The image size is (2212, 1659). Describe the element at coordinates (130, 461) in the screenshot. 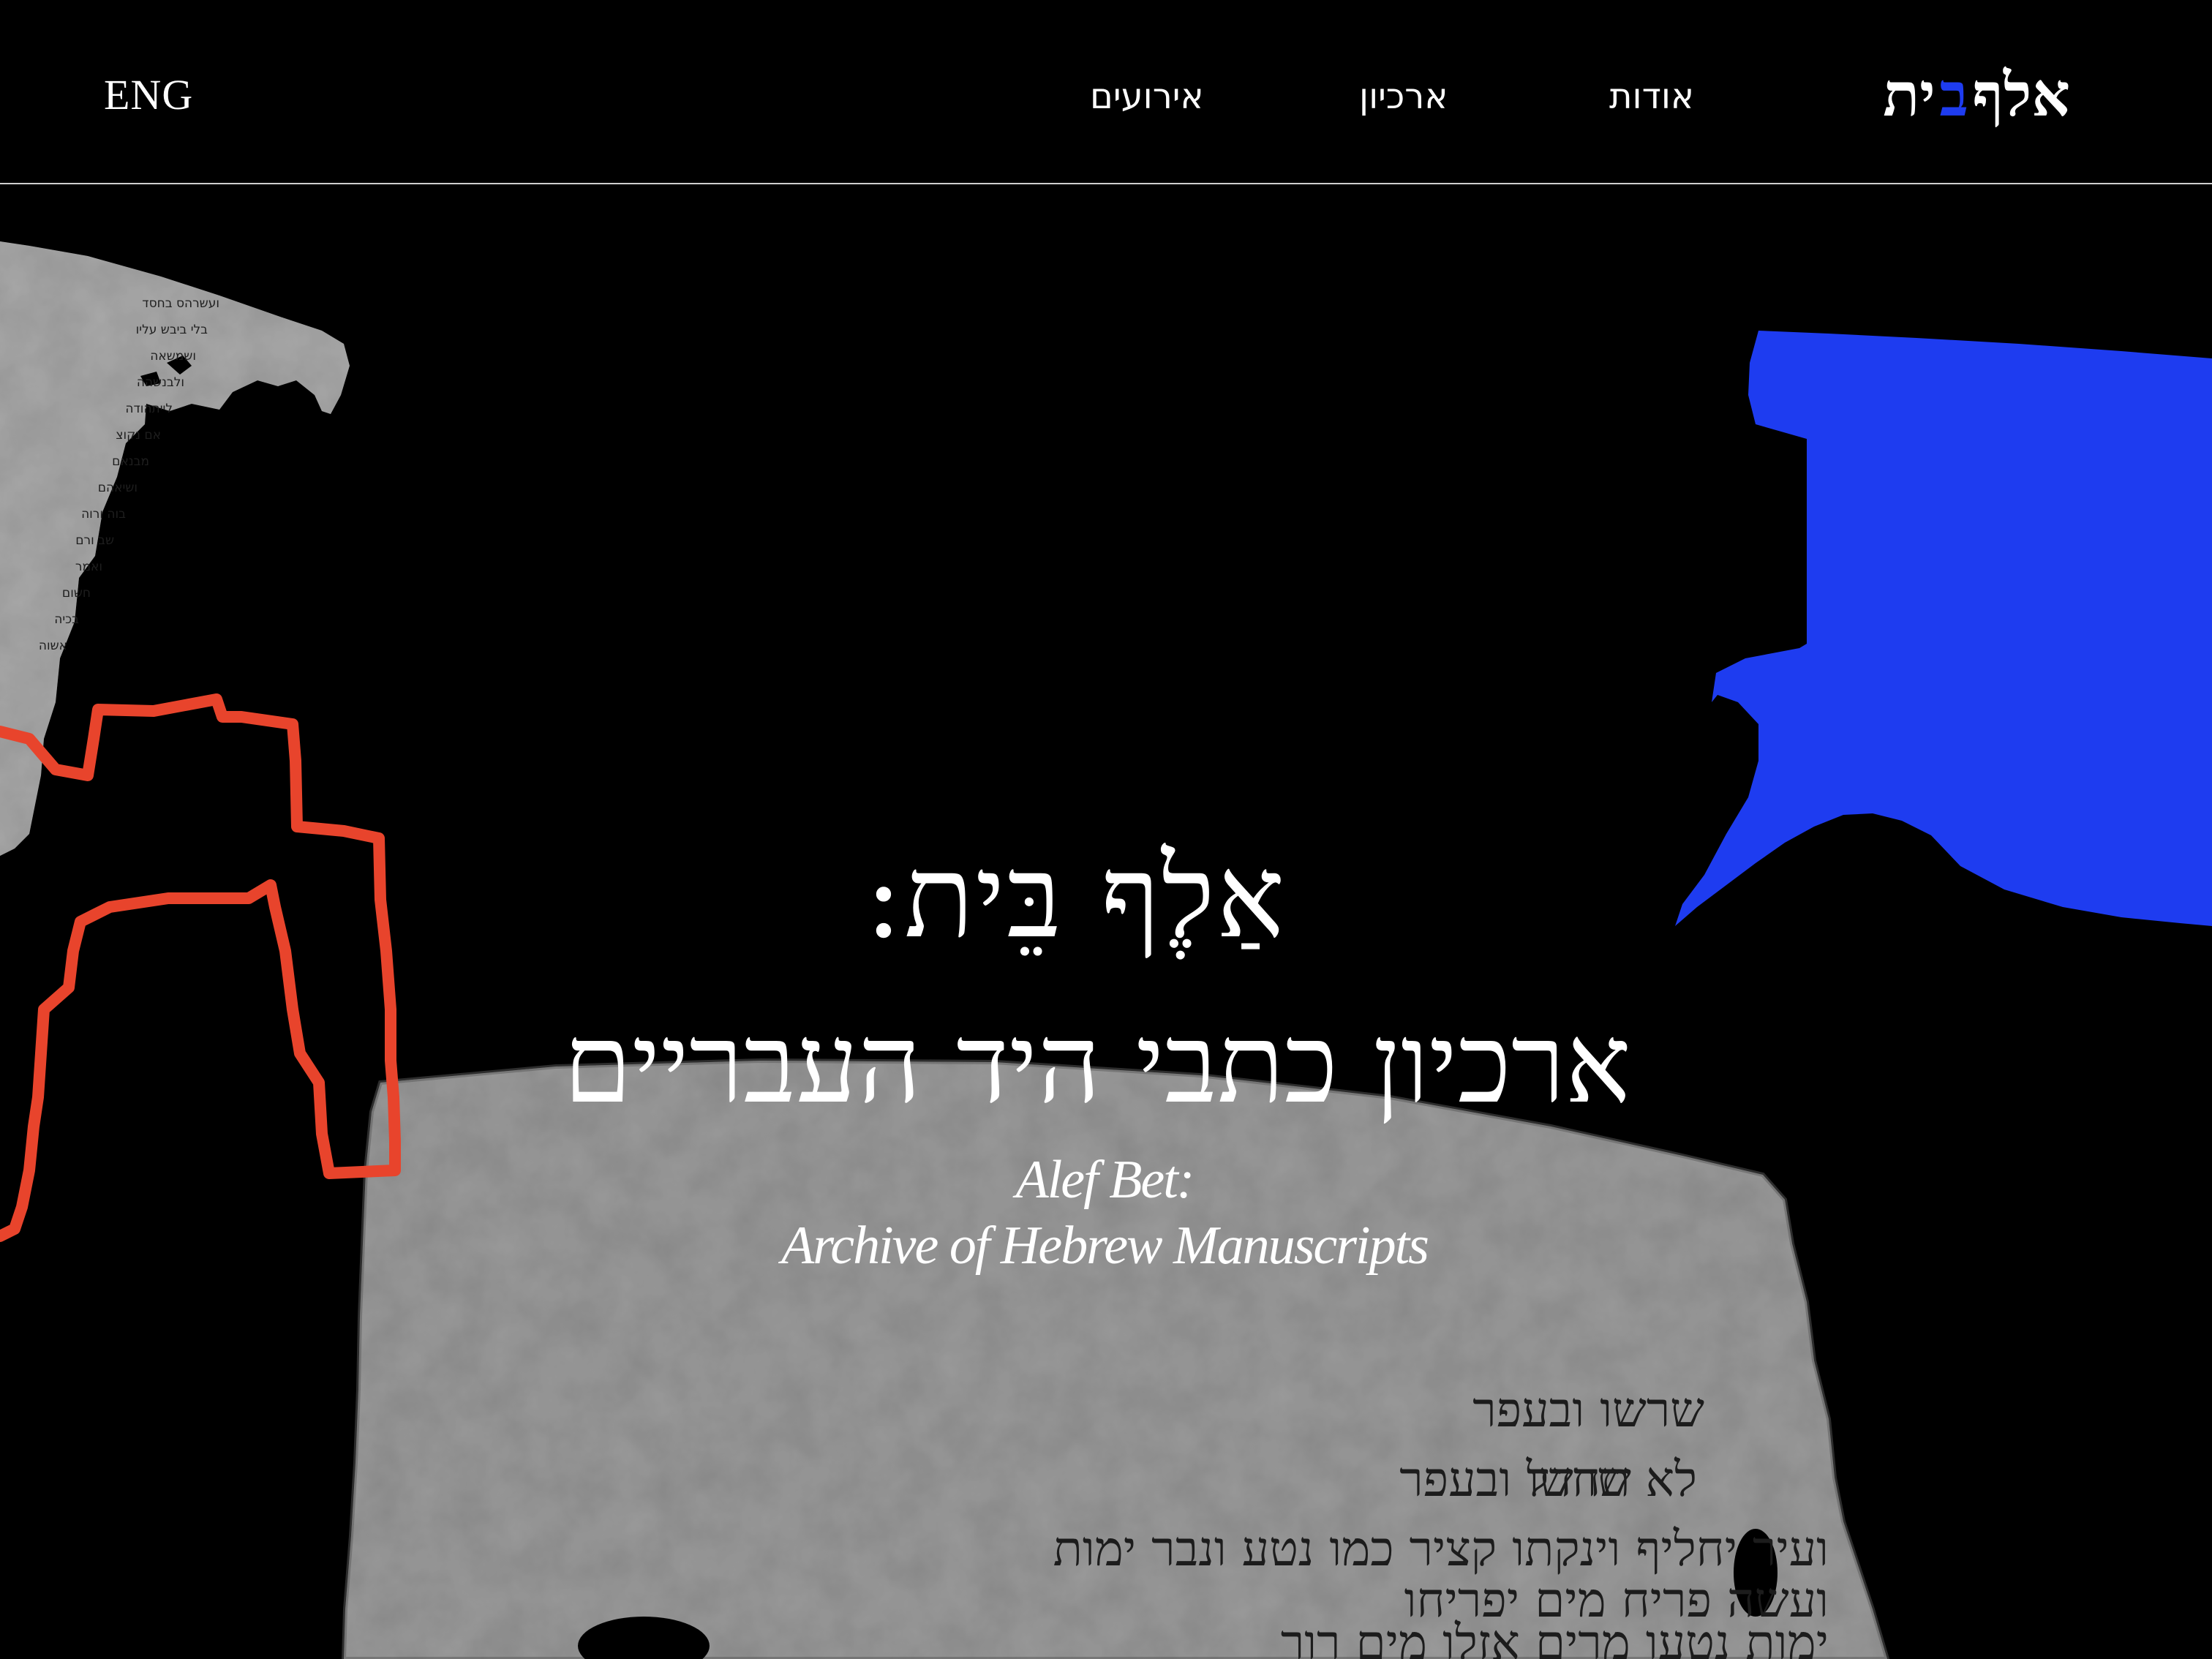

I see `scroll-line: מבנאם` at that location.